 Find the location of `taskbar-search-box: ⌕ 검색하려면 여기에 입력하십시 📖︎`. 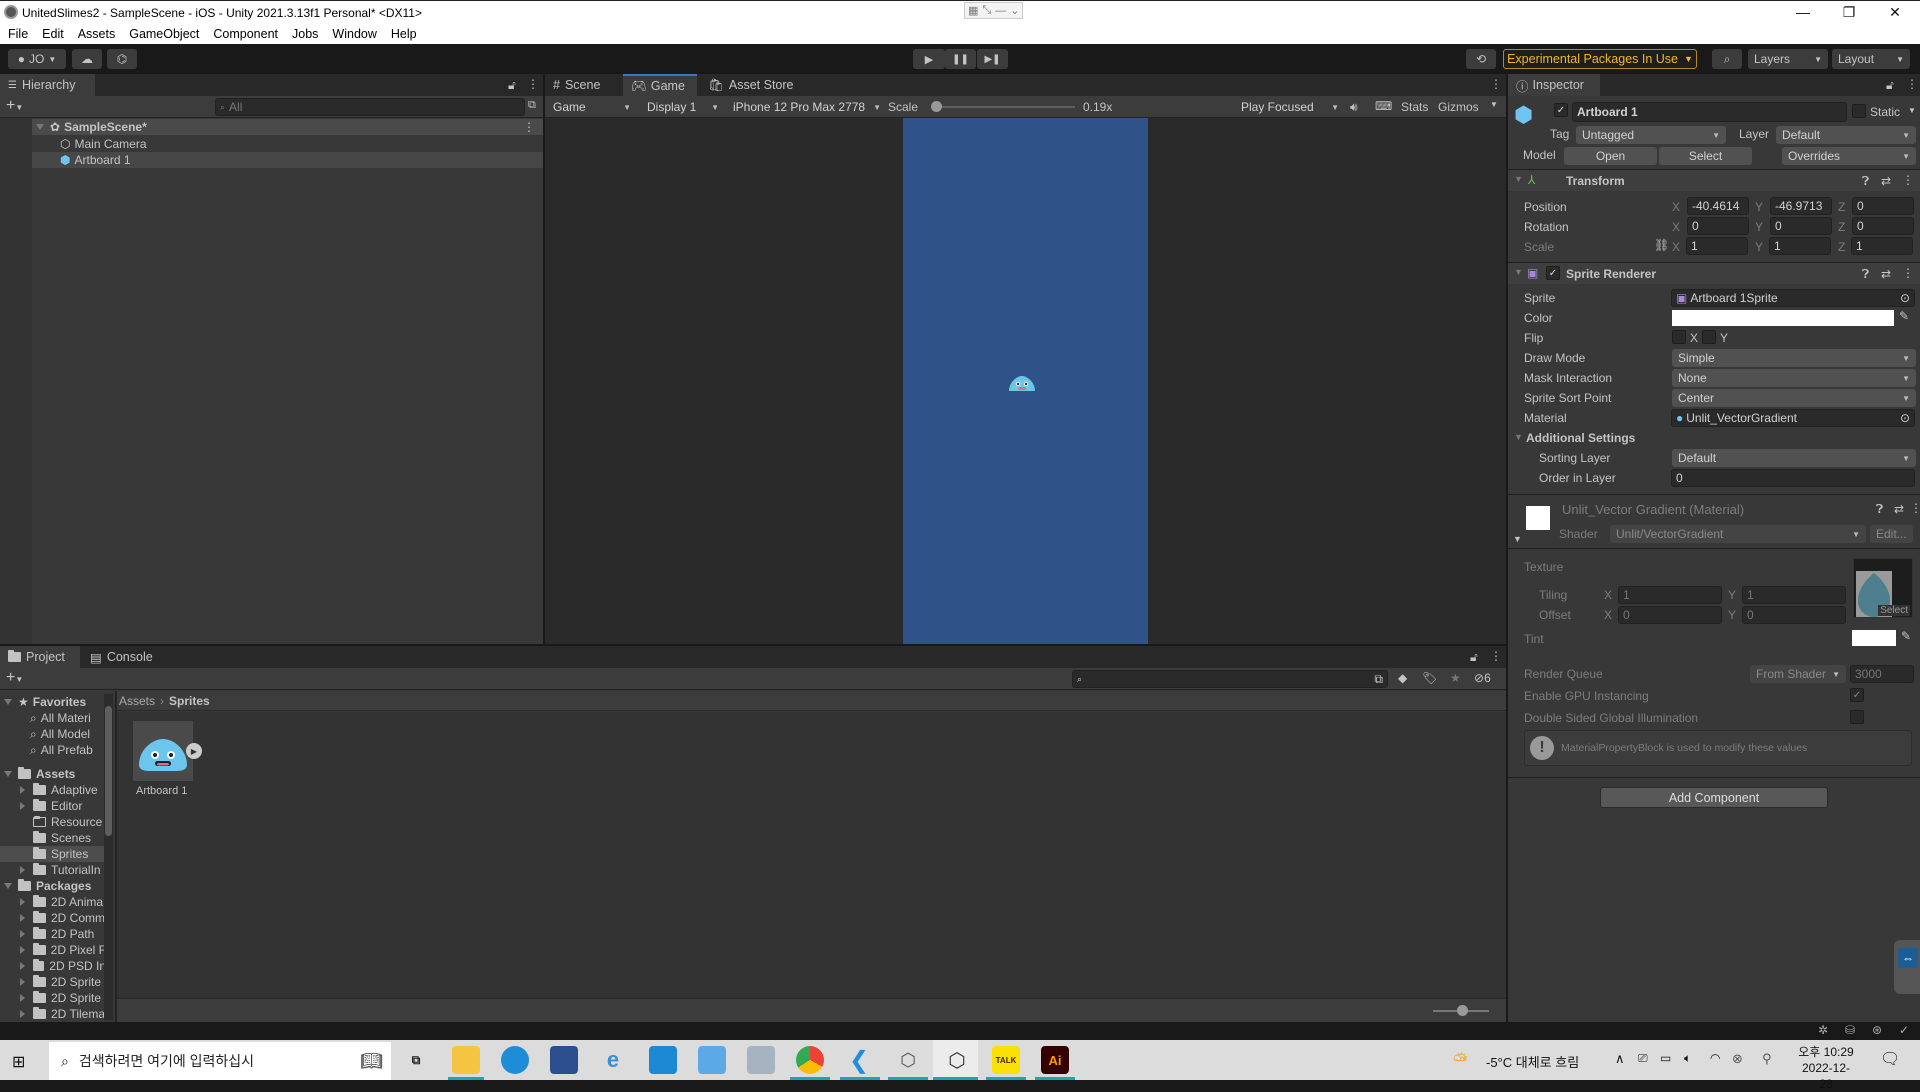

taskbar-search-box: ⌕ 검색하려면 여기에 입력하십시 📖︎ is located at coordinates (220, 1061).